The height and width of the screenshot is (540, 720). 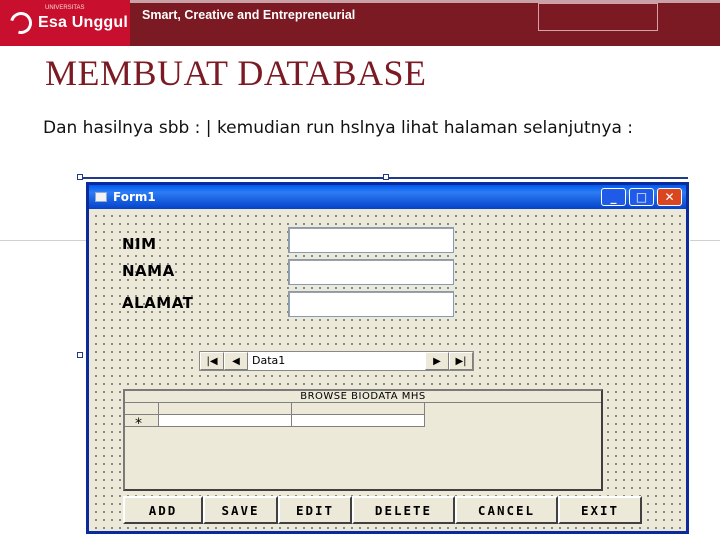 What do you see at coordinates (371, 240) in the screenshot?
I see `nim-input` at bounding box center [371, 240].